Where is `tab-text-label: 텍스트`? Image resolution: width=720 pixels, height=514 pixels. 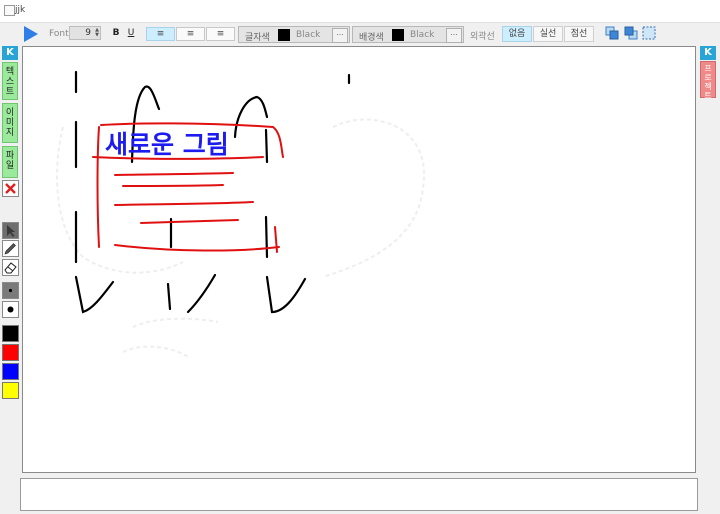 tab-text-label: 텍스트 is located at coordinates (10, 82).